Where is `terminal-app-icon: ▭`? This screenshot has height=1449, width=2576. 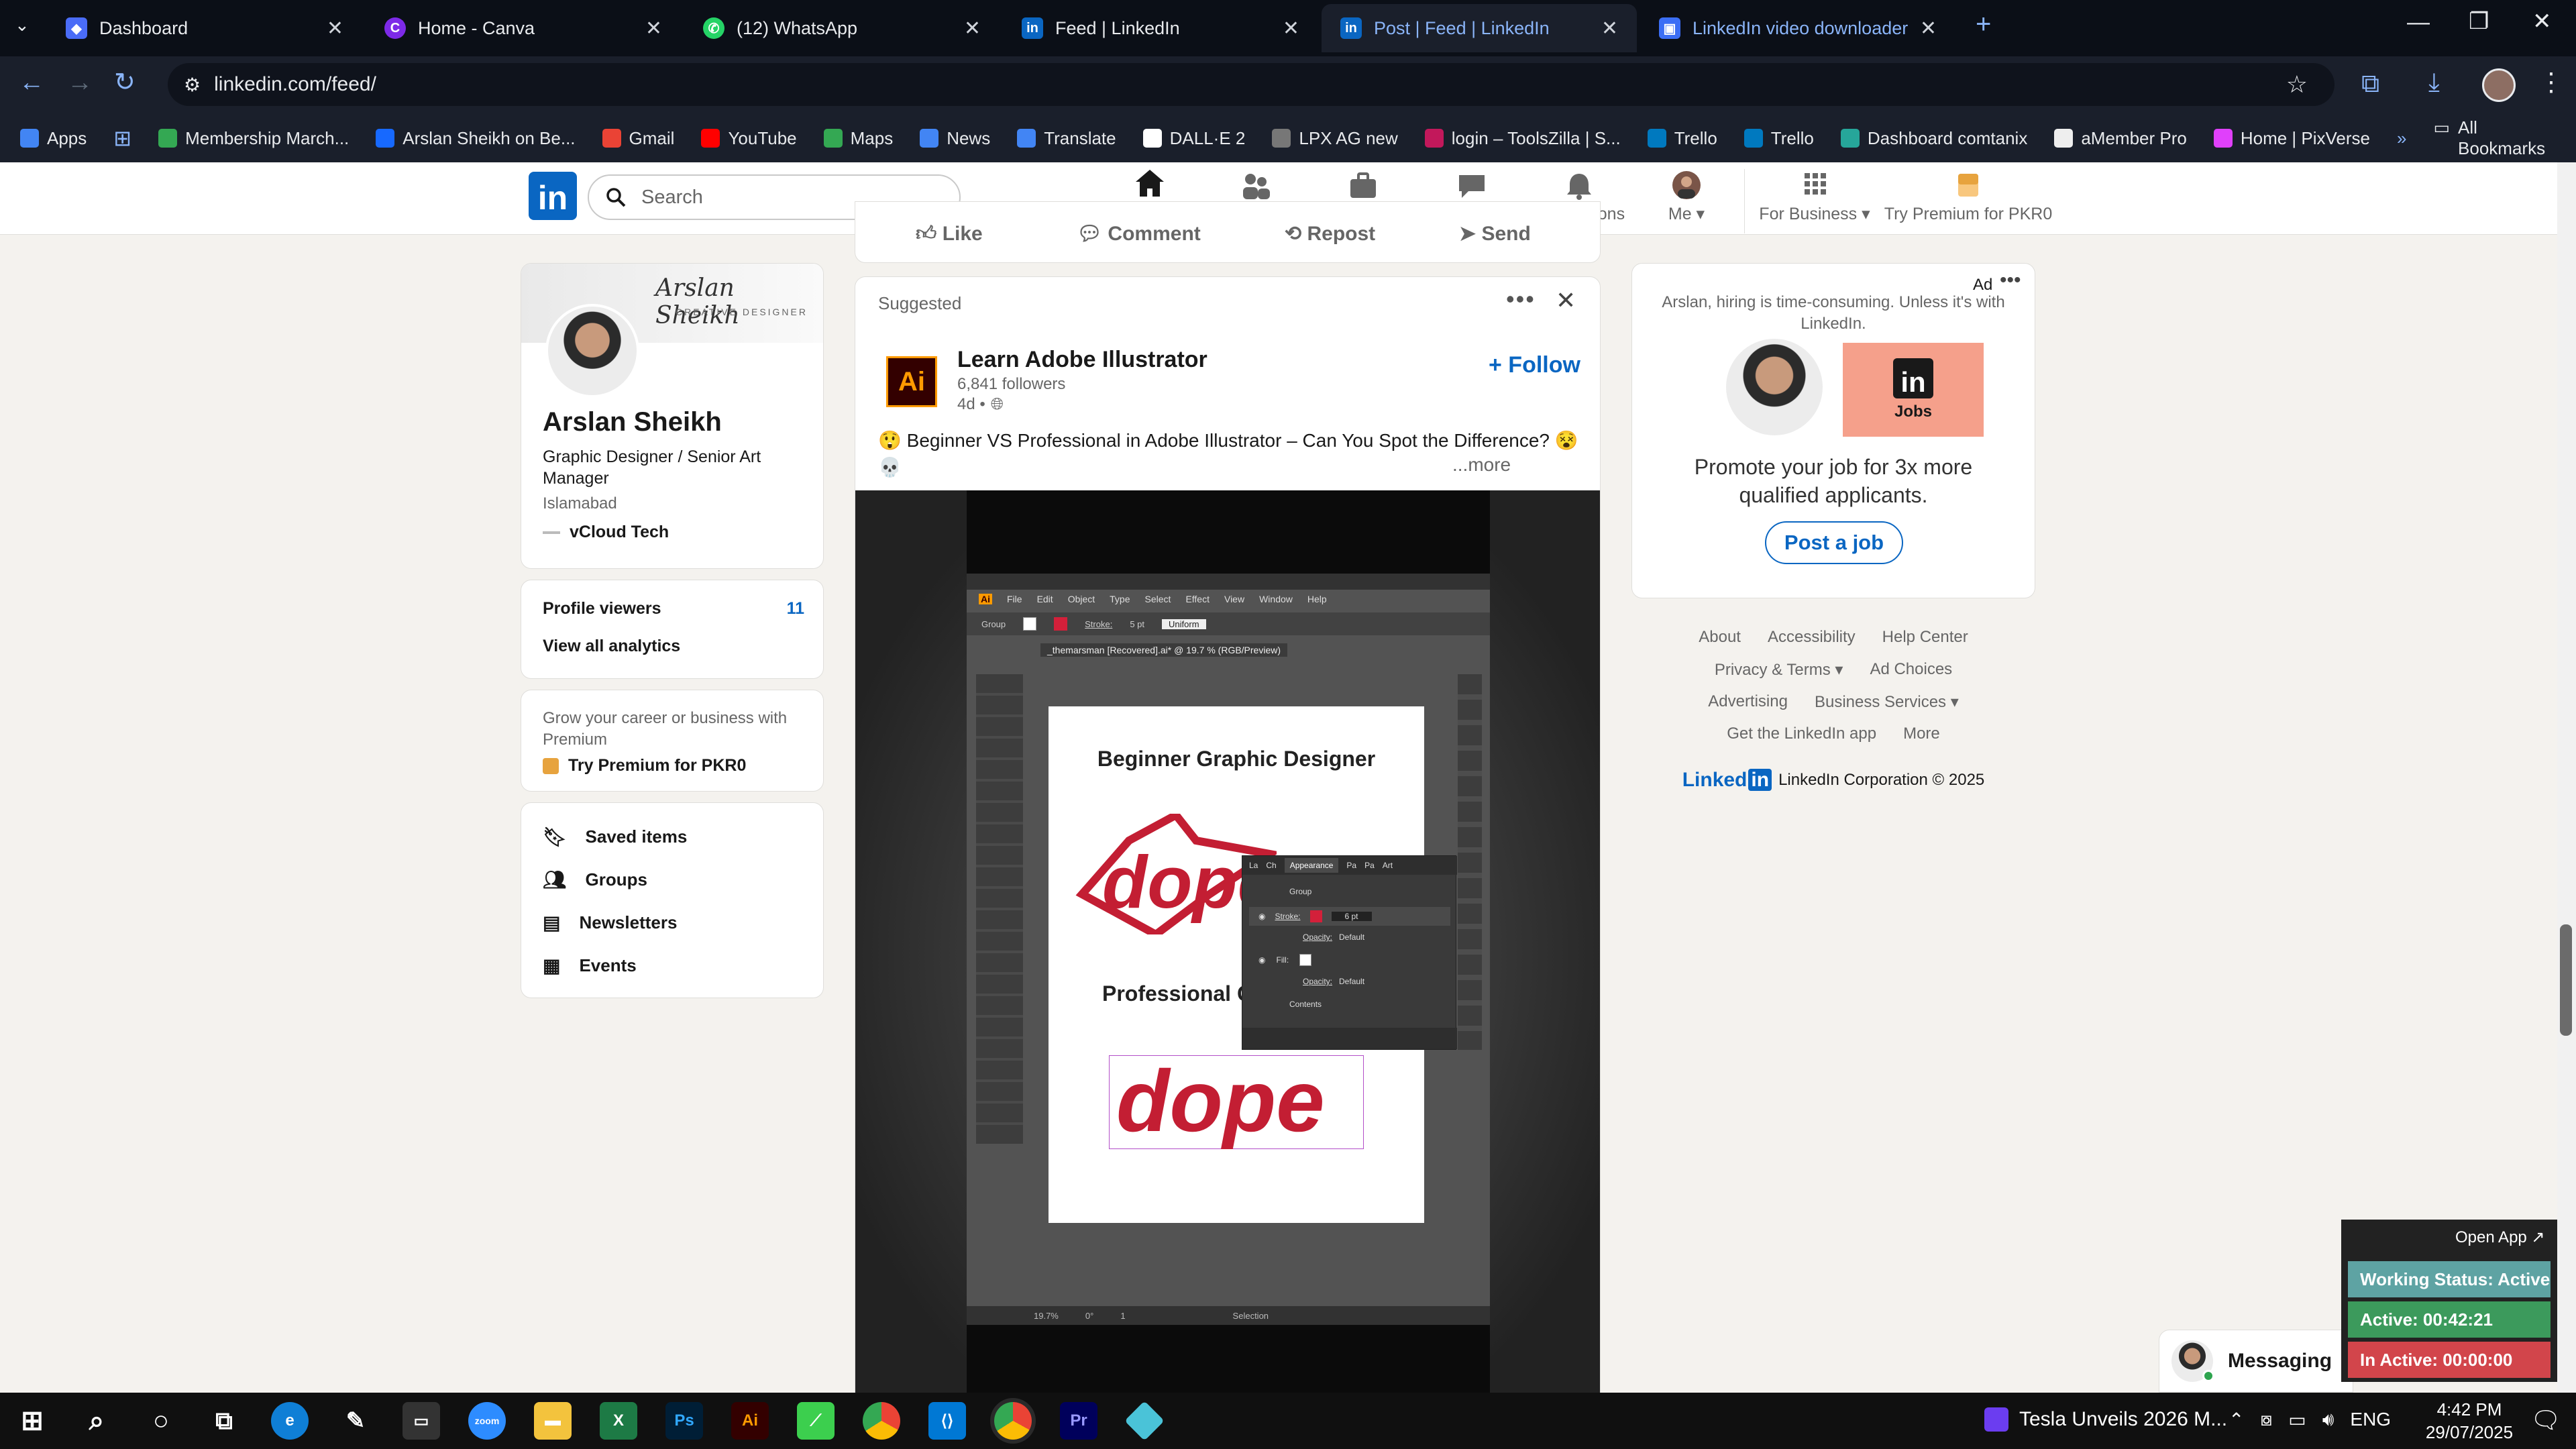 terminal-app-icon: ▭ is located at coordinates (421, 1421).